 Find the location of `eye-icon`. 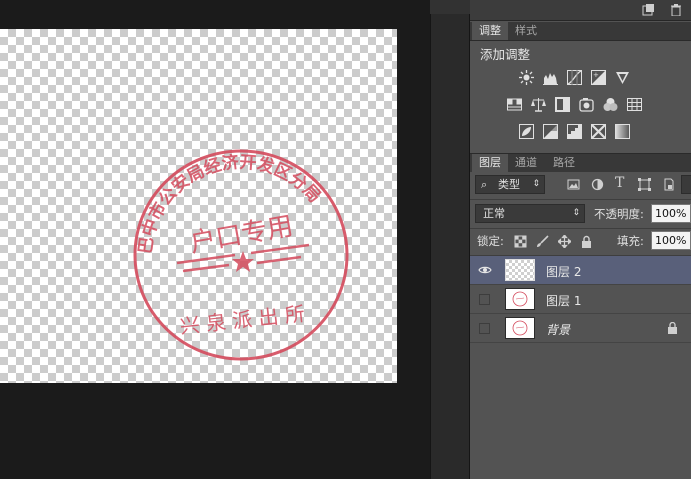

eye-icon is located at coordinates (485, 270).